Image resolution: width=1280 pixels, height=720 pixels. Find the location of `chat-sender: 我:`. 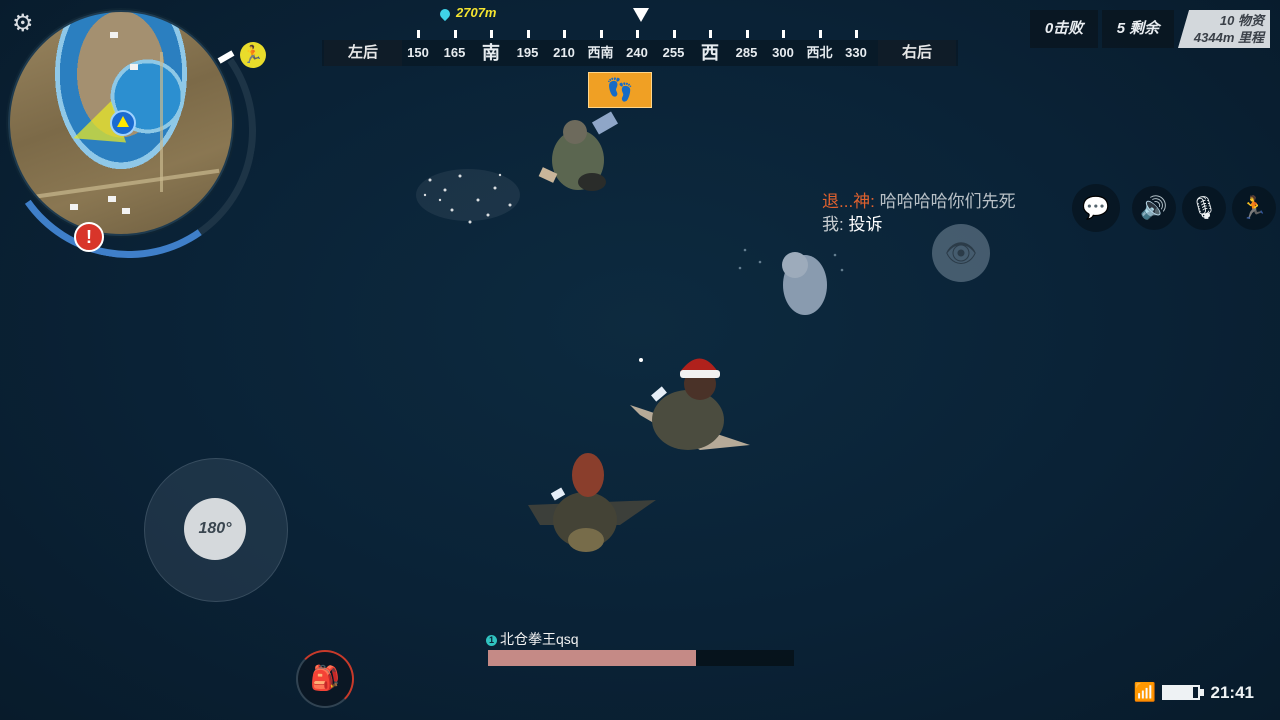

chat-sender: 我: is located at coordinates (833, 224).